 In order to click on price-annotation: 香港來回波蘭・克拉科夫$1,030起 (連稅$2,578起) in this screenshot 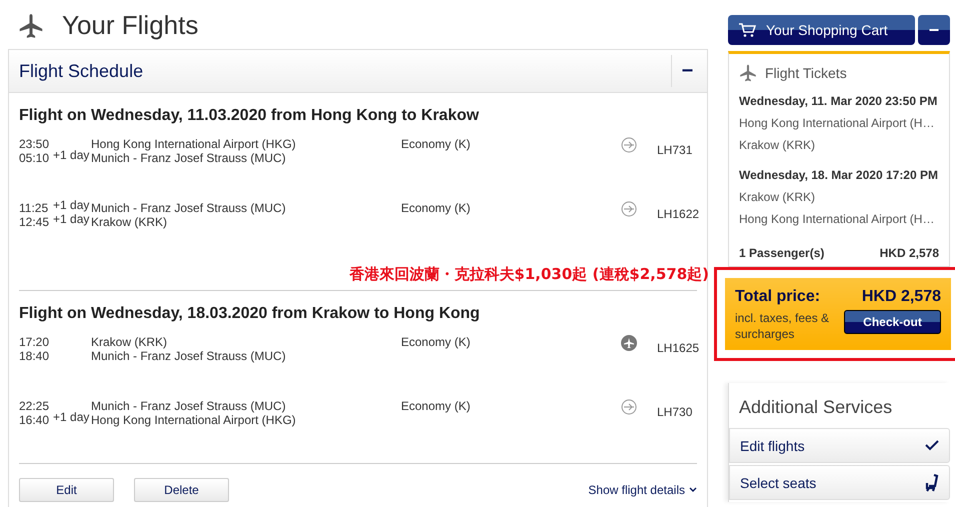, I will do `click(529, 274)`.